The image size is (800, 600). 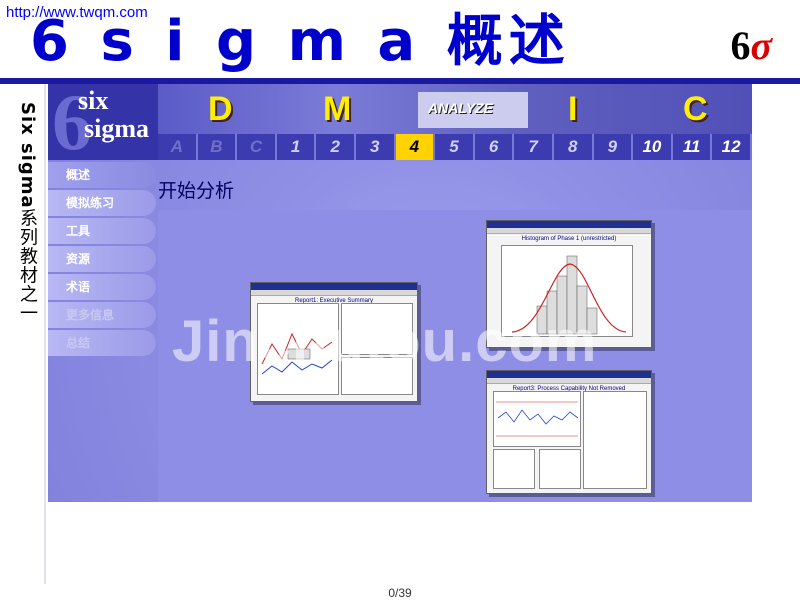 What do you see at coordinates (615, 440) in the screenshot?
I see `capability-table-thumbnail` at bounding box center [615, 440].